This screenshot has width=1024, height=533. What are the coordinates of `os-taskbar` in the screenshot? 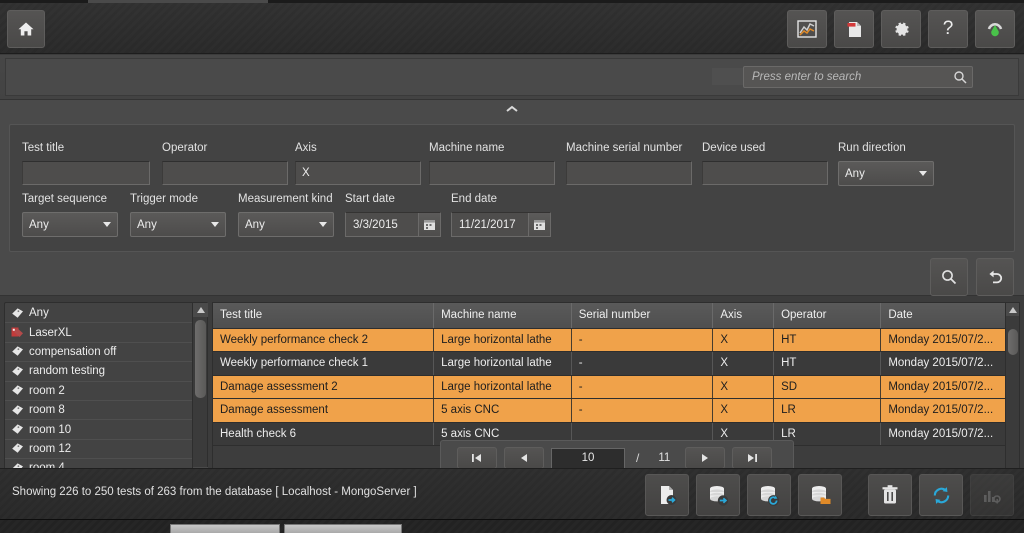 It's located at (512, 526).